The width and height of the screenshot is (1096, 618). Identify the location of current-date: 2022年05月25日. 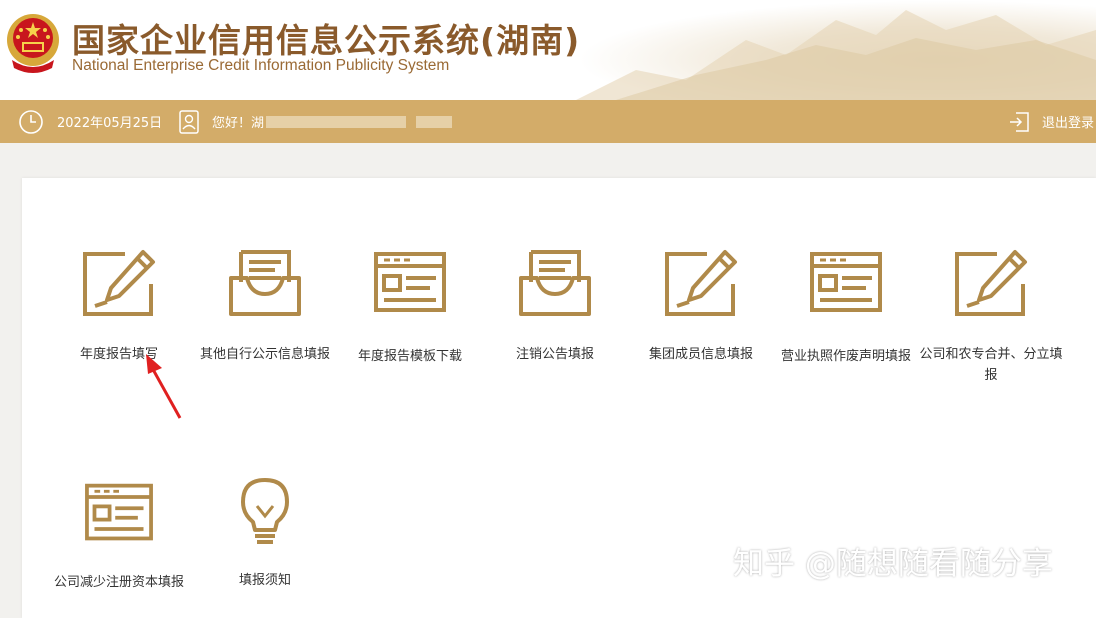
(110, 123).